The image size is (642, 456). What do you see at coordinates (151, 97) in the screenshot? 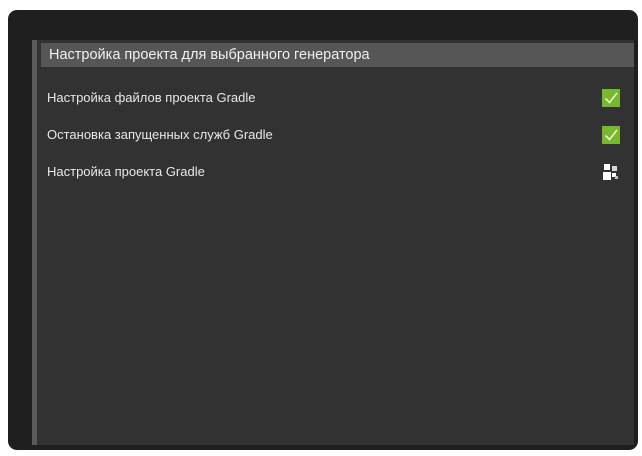
I see `step-label: Настройка файлов проекта Gradle` at bounding box center [151, 97].